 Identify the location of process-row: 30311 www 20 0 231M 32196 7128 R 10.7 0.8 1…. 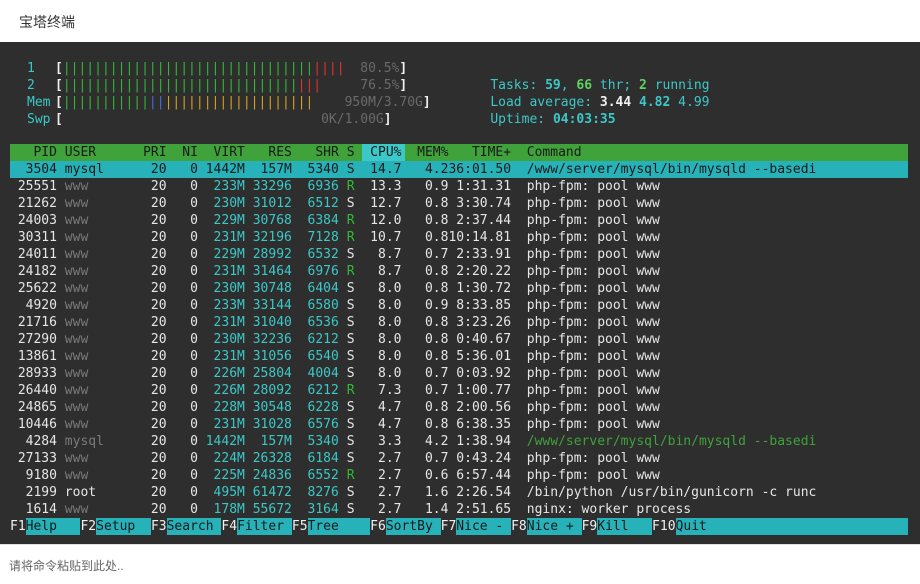
(460, 237).